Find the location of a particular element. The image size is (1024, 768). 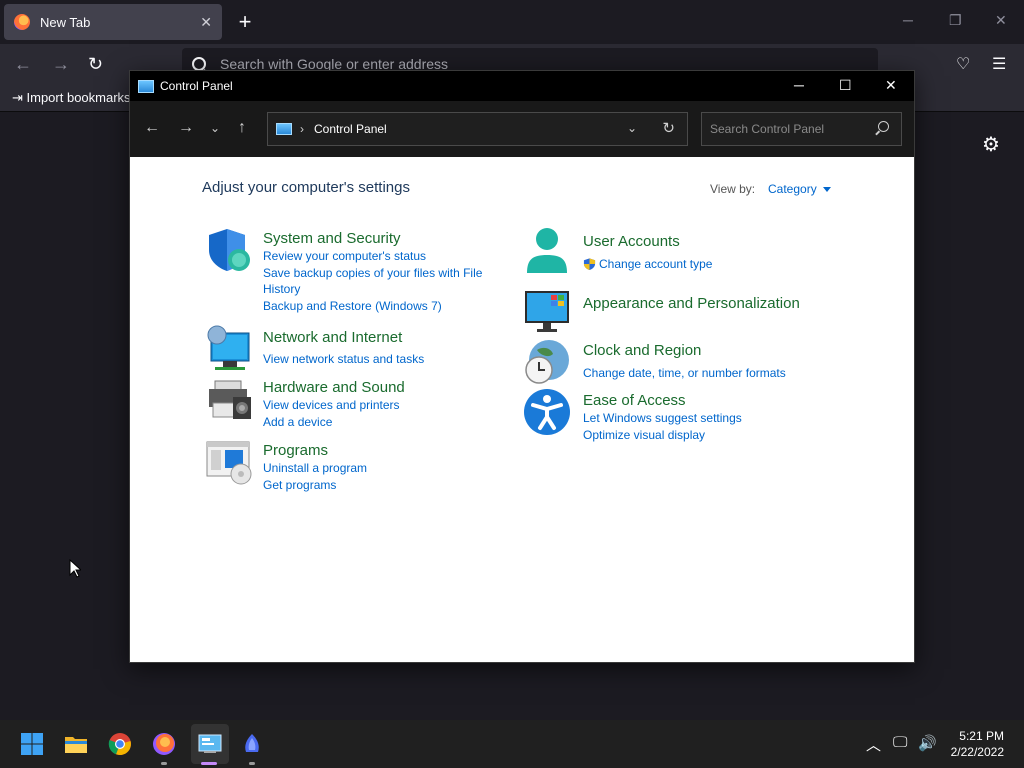

category-title: Programs is located at coordinates (315, 451).